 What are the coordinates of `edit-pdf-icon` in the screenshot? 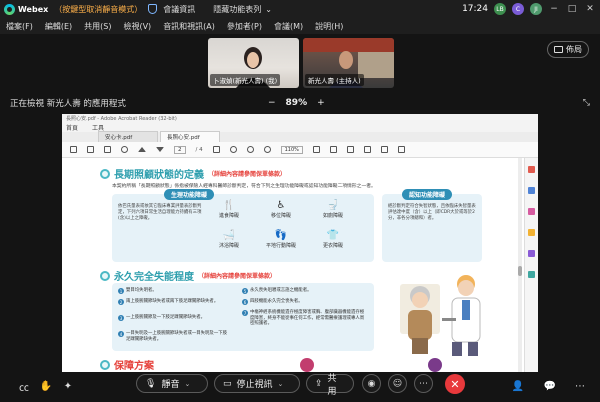 It's located at (531, 211).